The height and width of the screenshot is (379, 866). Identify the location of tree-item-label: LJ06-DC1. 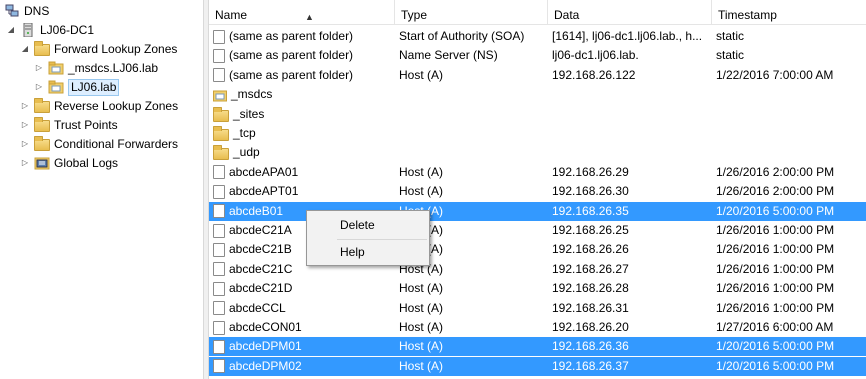
(67, 30).